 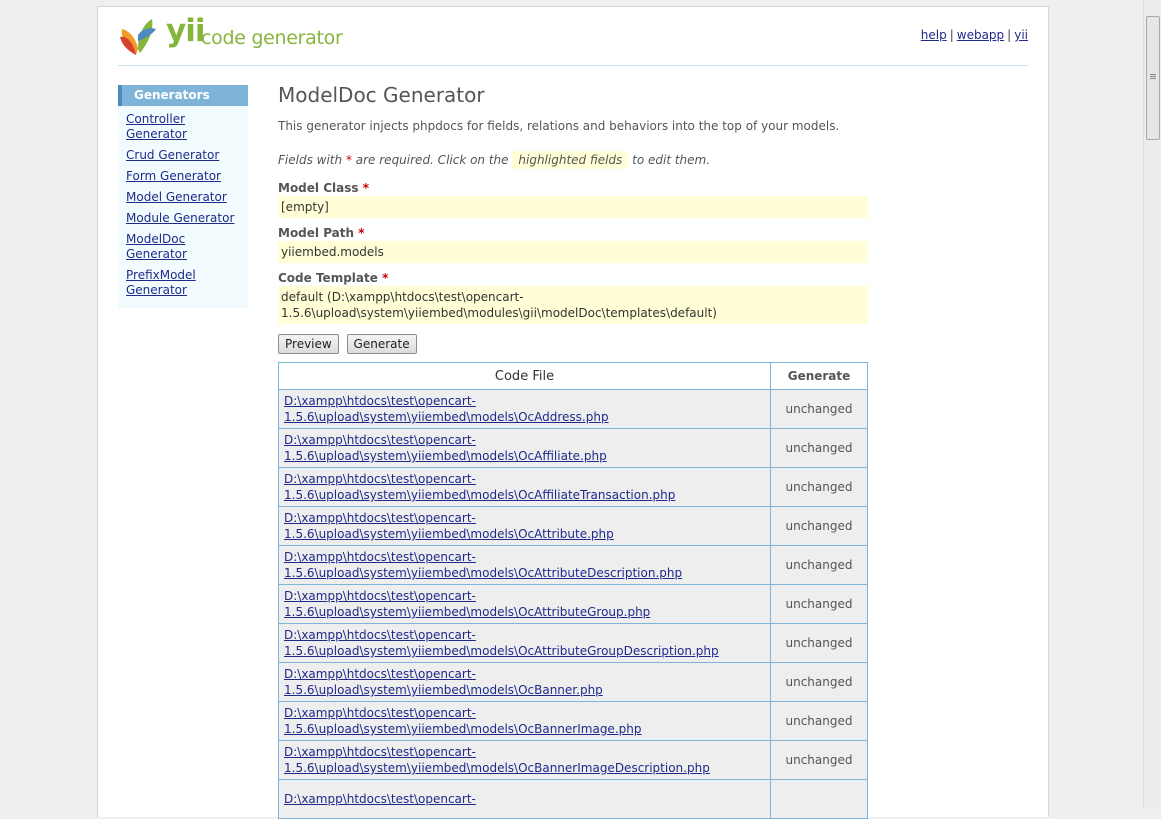 What do you see at coordinates (328, 278) in the screenshot?
I see `field-label-text: Code Template` at bounding box center [328, 278].